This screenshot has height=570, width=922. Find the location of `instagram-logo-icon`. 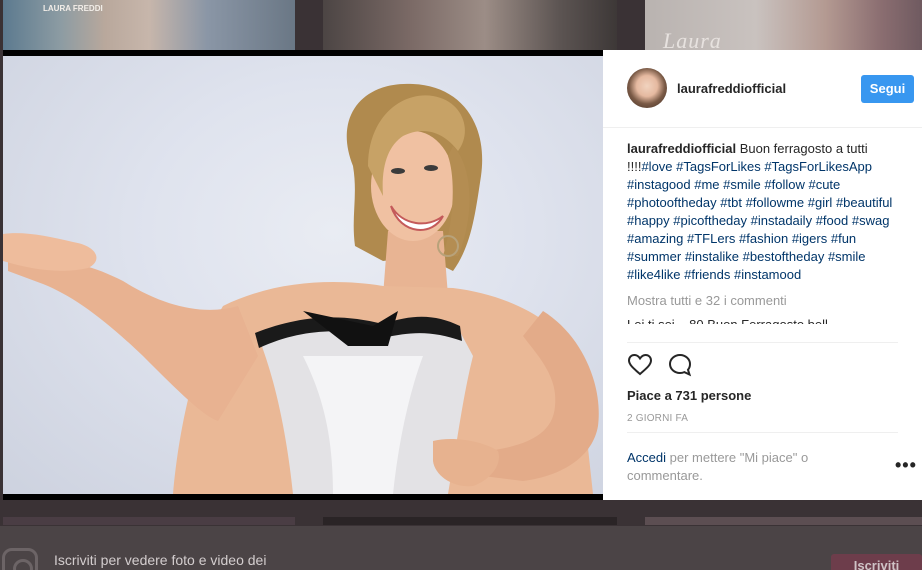

instagram-logo-icon is located at coordinates (20, 559).